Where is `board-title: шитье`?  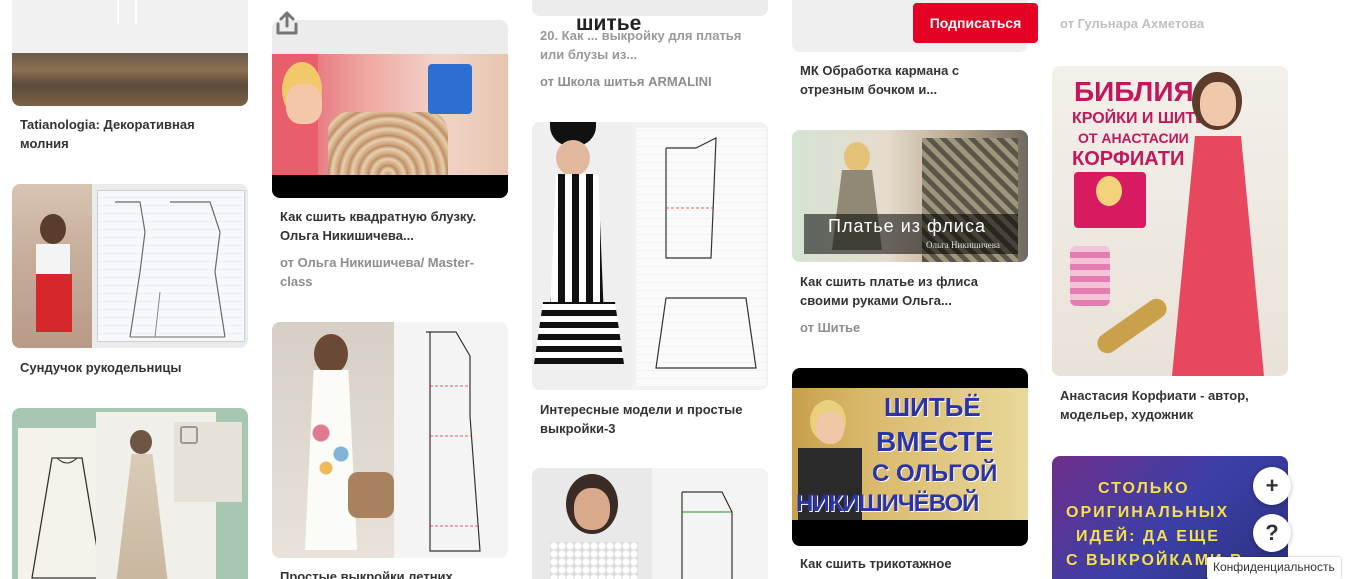
board-title: шитье is located at coordinates (609, 23).